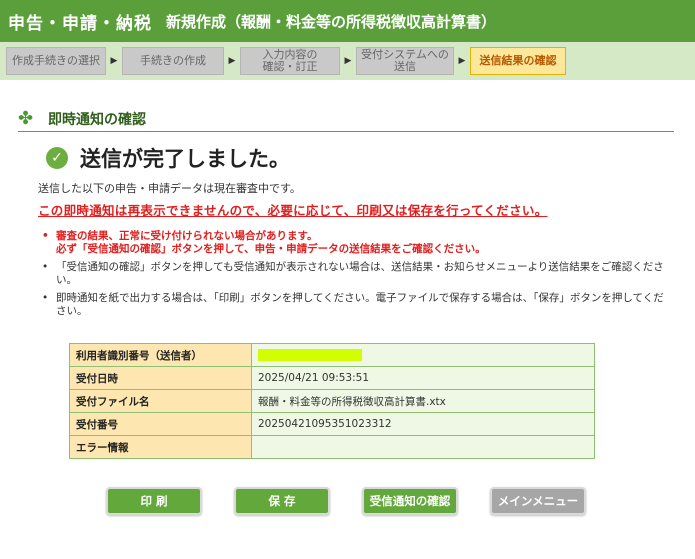 This screenshot has height=559, width=695. I want to click on save-button: 保 存, so click(282, 501).